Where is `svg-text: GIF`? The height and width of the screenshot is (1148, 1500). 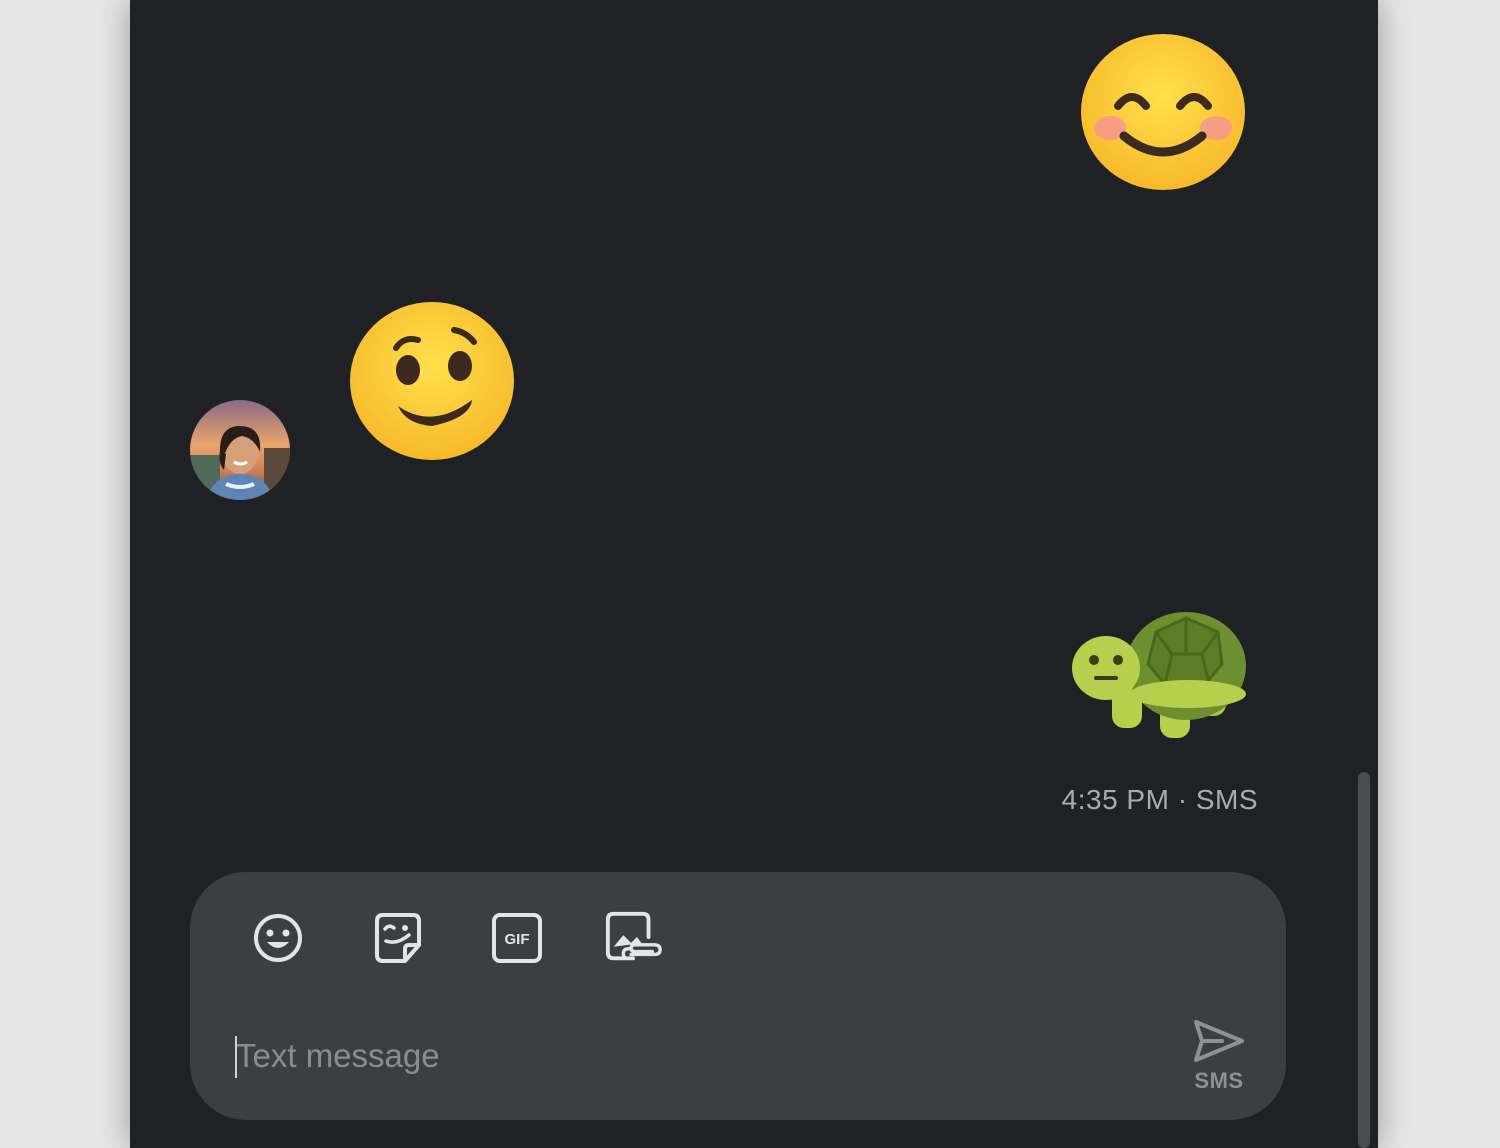 svg-text: GIF is located at coordinates (517, 939).